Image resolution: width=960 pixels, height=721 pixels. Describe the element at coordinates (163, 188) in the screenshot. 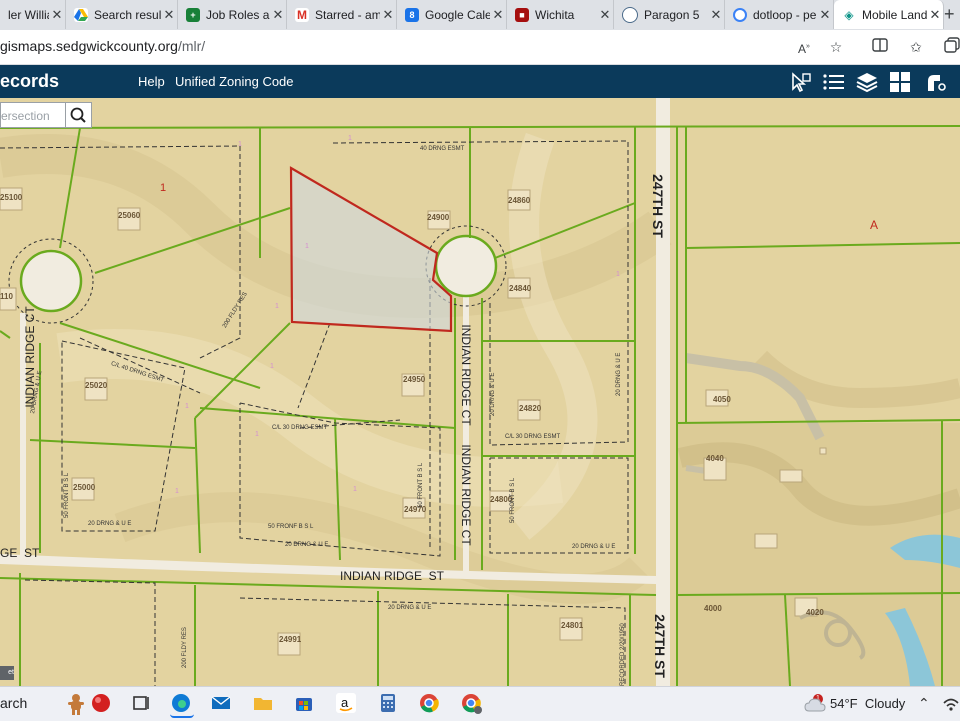

I see `block-label: 1` at that location.